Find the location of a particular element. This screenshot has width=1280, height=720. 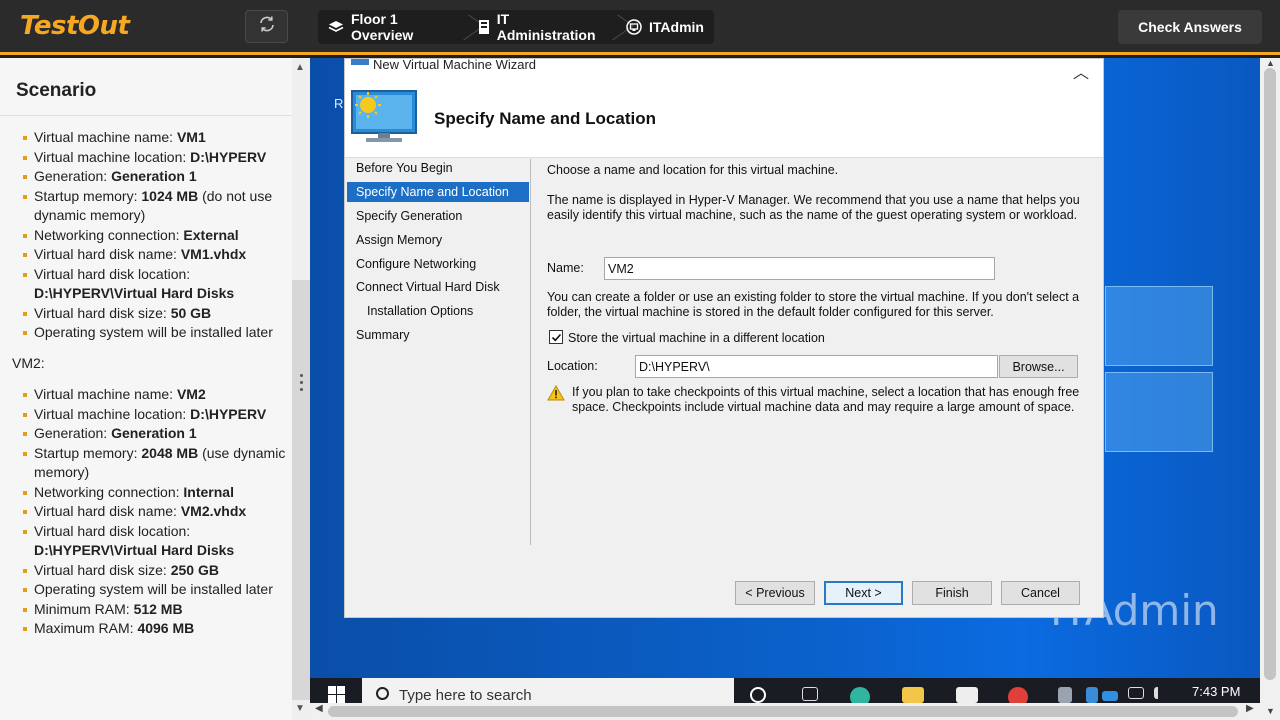

requirement-label: Generation: is located at coordinates (73, 176).